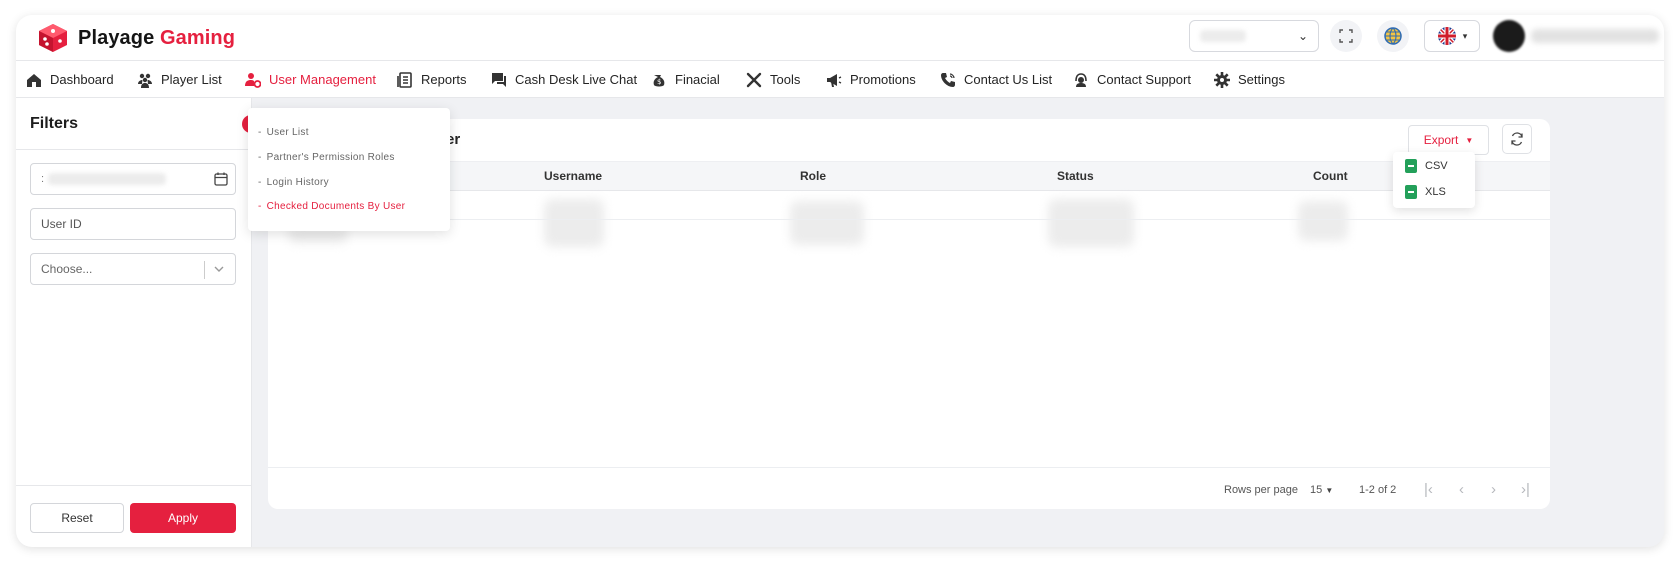  I want to click on nav-cash-desk-live-chat: Cash Desk Live Chat, so click(564, 79).